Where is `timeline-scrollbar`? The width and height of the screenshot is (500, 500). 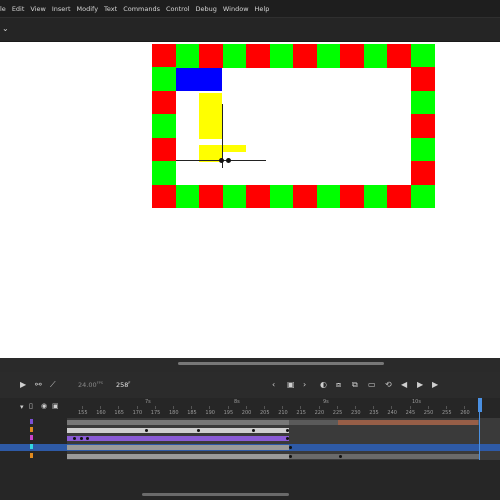
timeline-scrollbar is located at coordinates (215, 494).